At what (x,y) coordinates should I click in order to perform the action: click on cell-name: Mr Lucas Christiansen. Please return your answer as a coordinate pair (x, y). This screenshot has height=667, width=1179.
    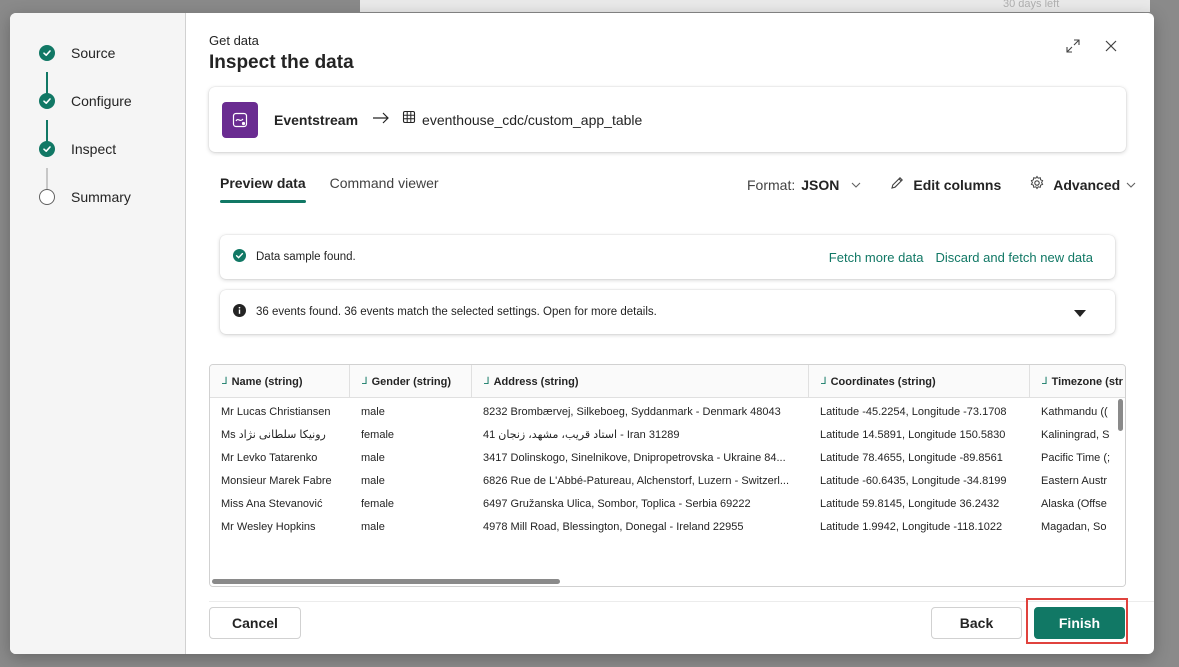
    Looking at the image, I should click on (276, 411).